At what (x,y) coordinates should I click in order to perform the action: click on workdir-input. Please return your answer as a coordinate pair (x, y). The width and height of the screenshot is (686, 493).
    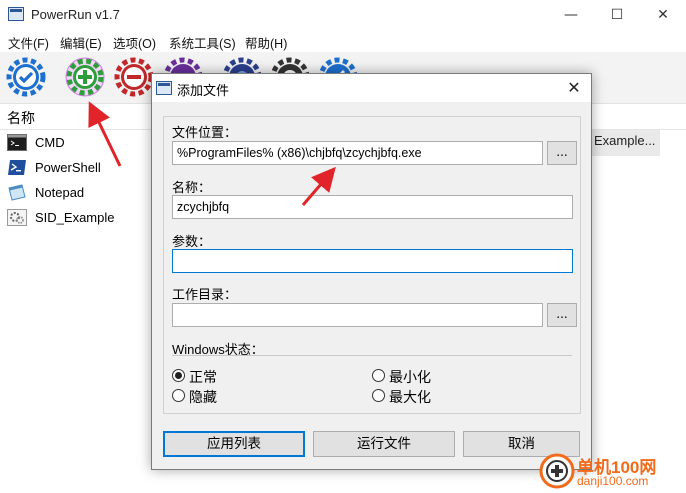
    Looking at the image, I should click on (357, 315).